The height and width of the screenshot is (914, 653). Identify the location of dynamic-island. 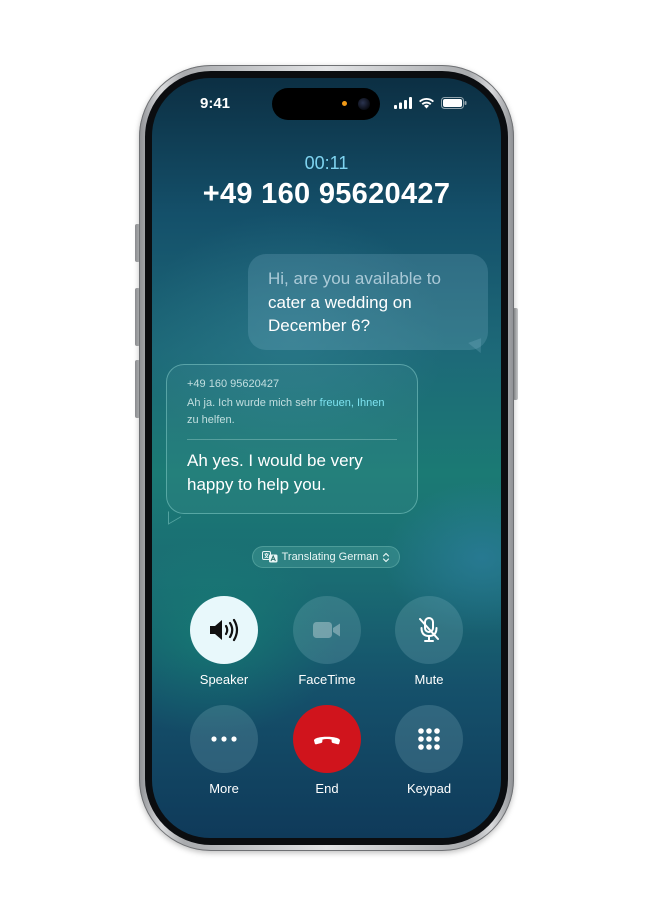
(326, 104).